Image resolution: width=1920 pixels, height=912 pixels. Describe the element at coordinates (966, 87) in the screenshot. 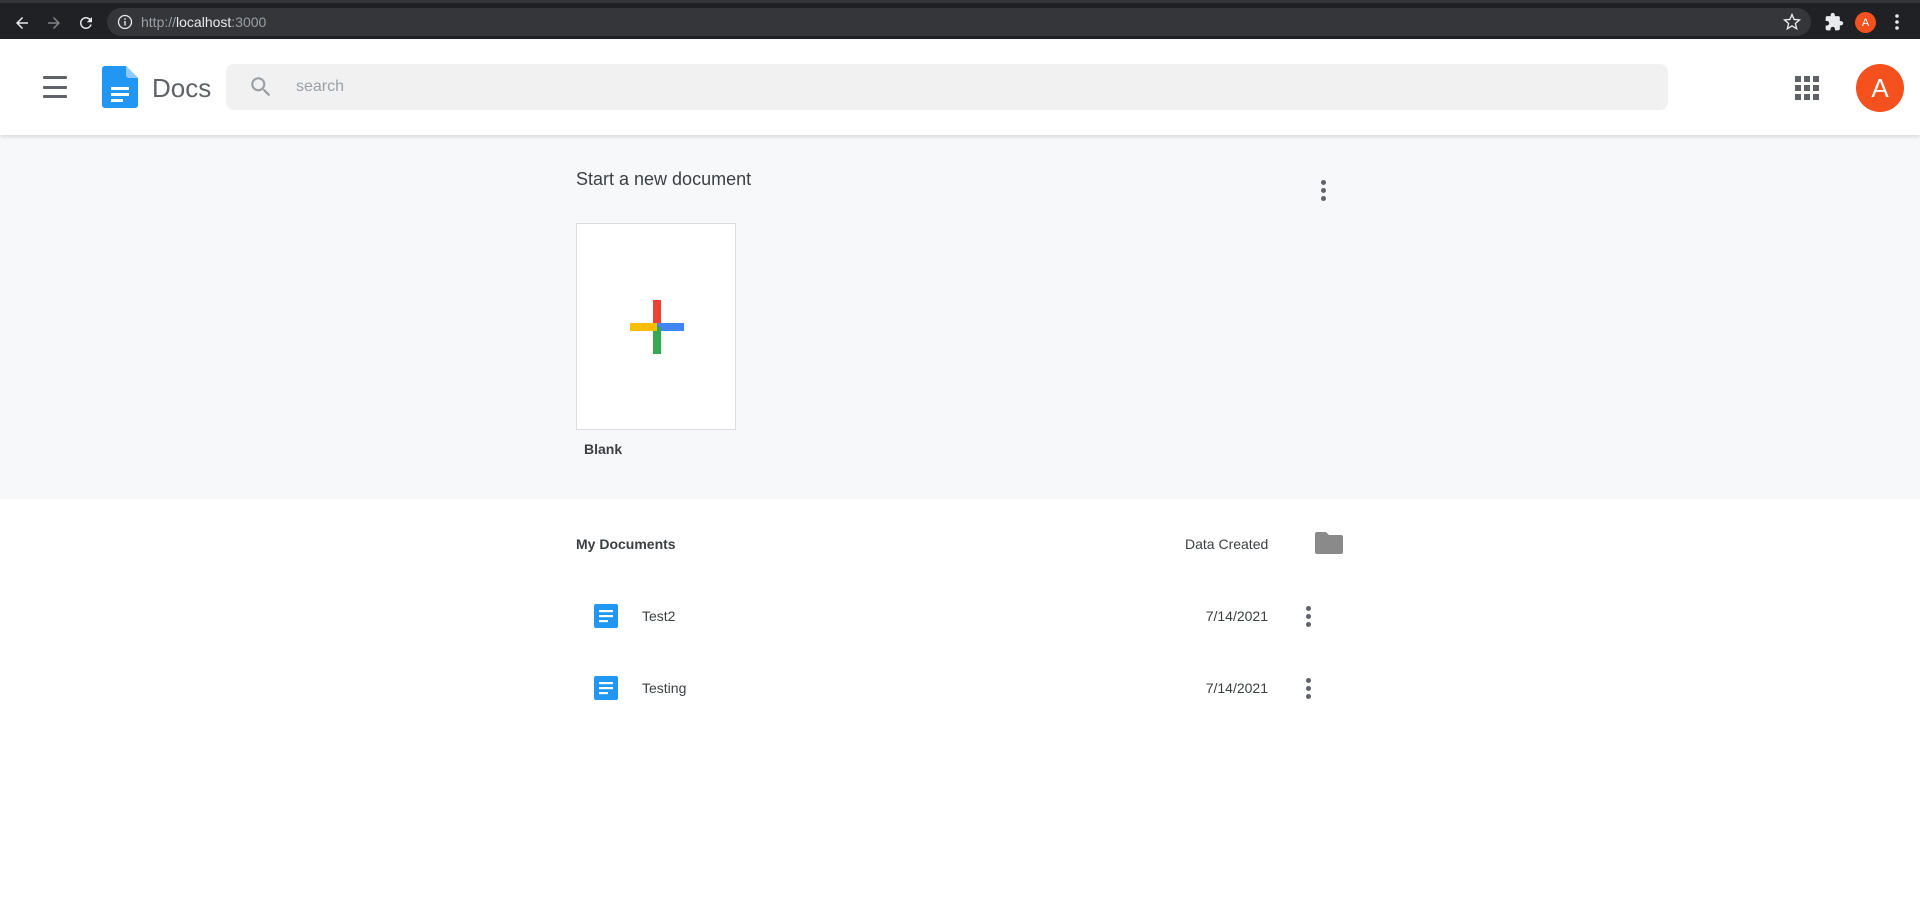

I see `search-input` at that location.